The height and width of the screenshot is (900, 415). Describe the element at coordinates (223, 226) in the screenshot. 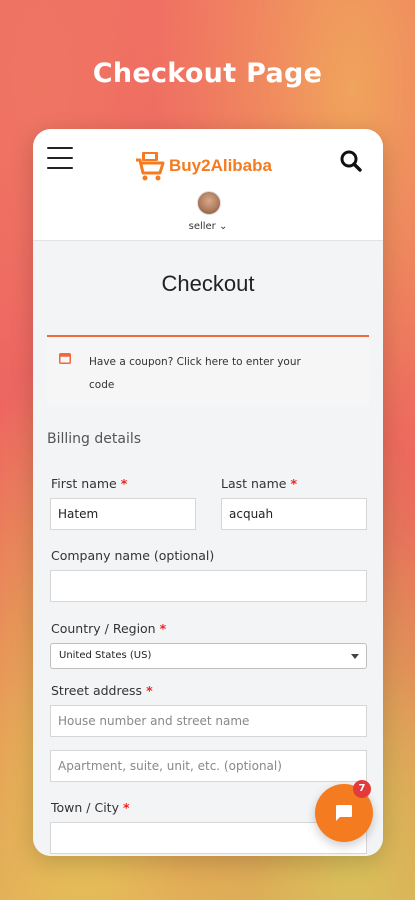

I see `chevron-down-icon: ⌄` at that location.